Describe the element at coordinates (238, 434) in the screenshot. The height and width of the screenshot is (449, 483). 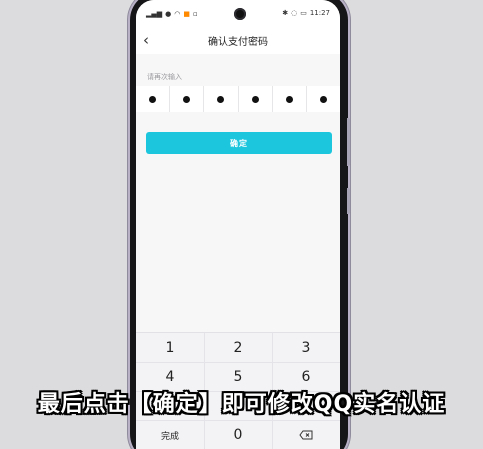
I see `key-0: 0` at that location.